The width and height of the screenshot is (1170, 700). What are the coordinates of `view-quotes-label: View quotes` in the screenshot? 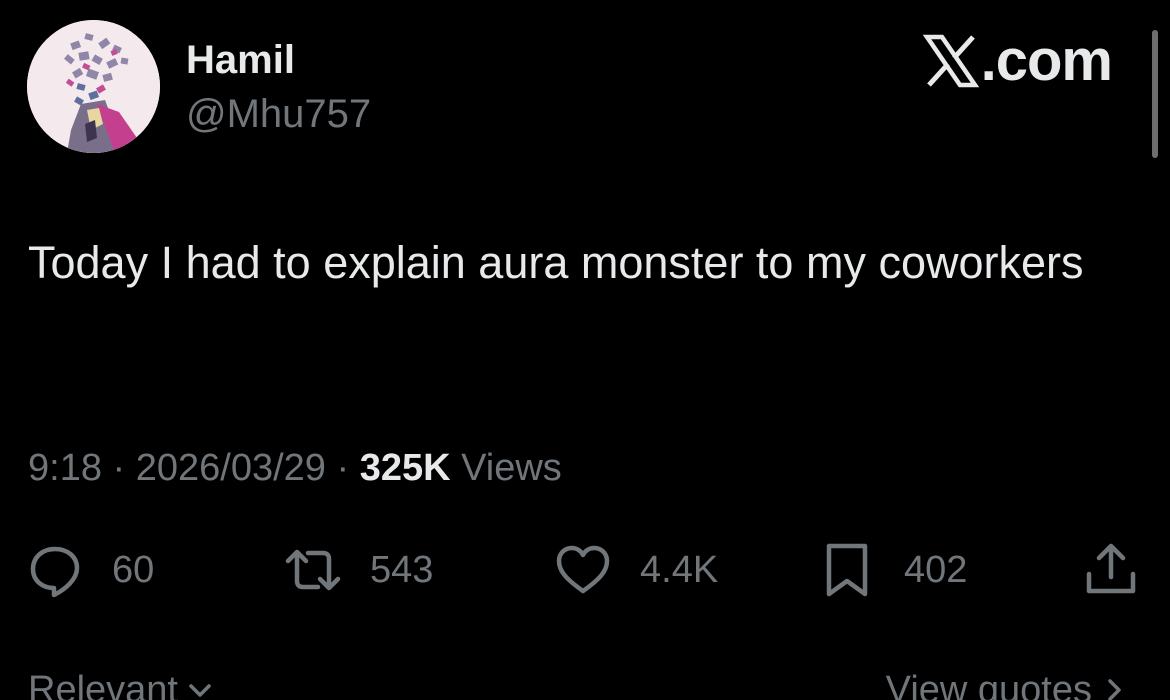 It's located at (988, 684).